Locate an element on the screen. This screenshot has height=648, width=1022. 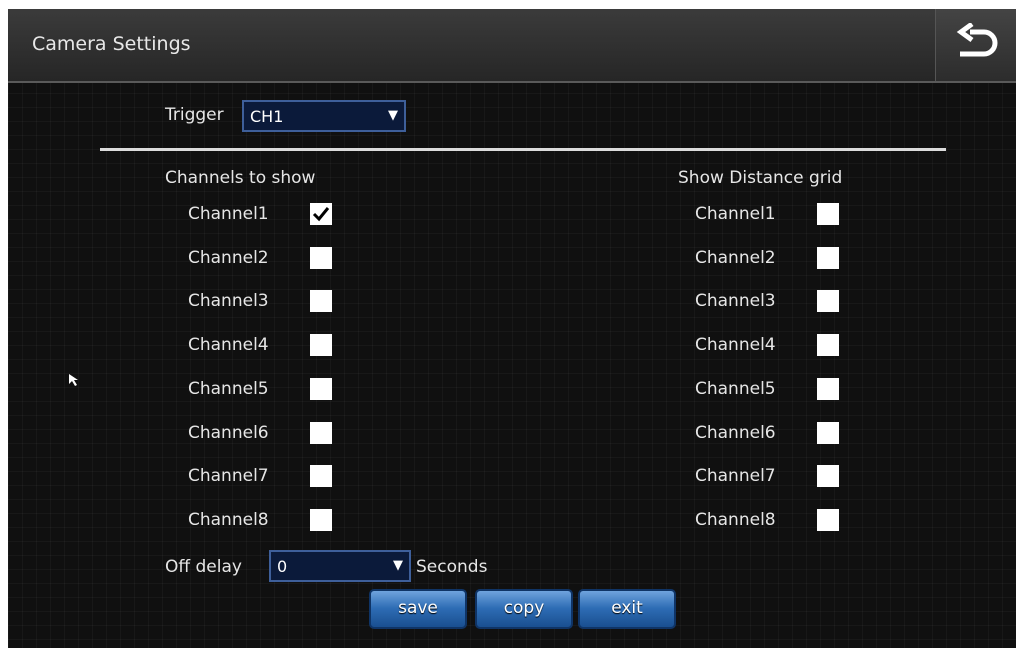
off-delay-value: 0 is located at coordinates (282, 566).